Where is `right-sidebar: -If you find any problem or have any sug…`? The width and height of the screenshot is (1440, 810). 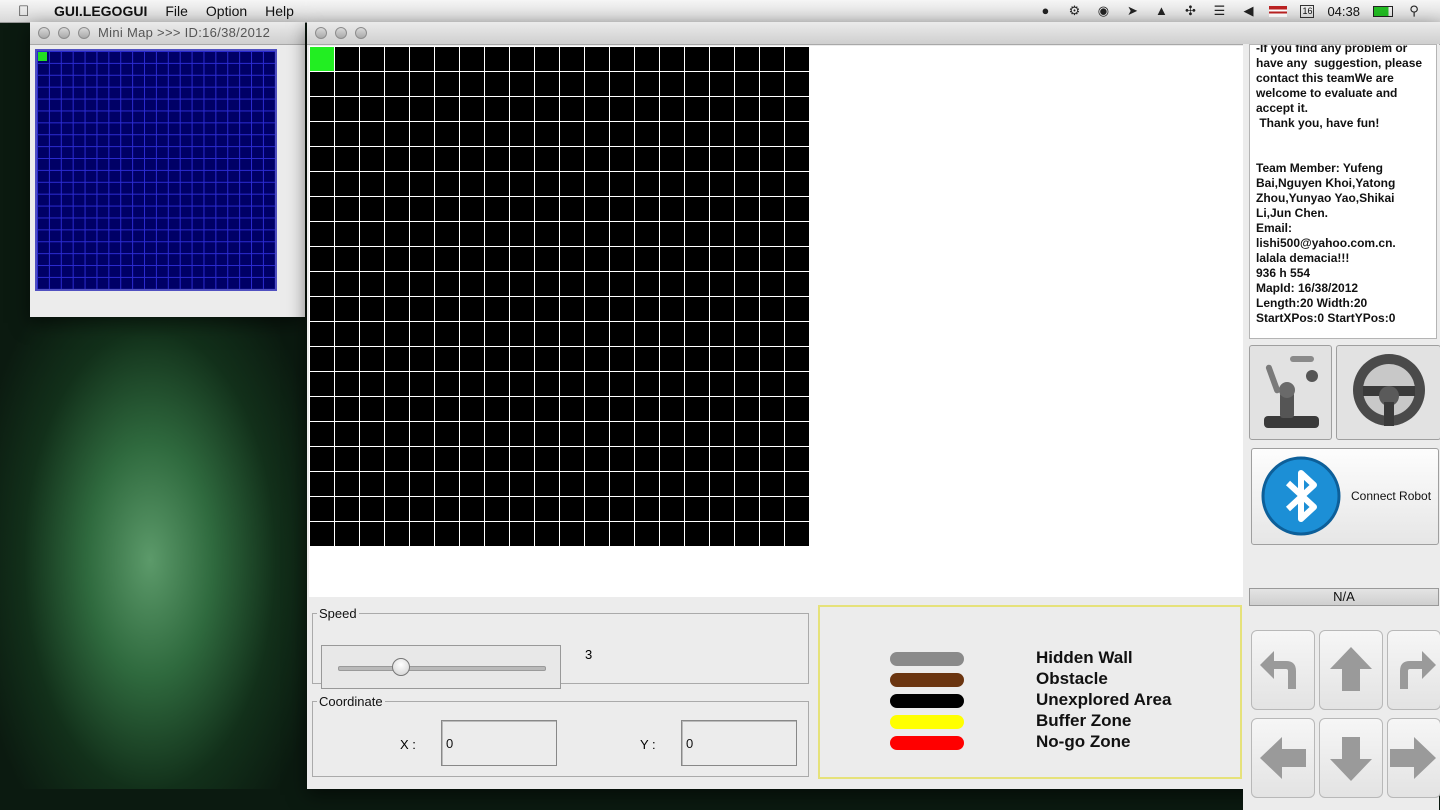
right-sidebar: -If you find any problem or have any sug… is located at coordinates (1341, 427).